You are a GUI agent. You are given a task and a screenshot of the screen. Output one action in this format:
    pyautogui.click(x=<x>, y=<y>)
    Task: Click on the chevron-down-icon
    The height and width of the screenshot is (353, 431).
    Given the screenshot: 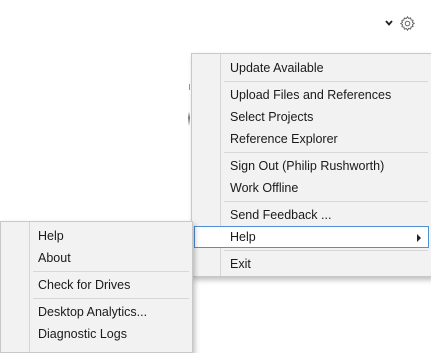 What is the action you would take?
    pyautogui.click(x=389, y=23)
    